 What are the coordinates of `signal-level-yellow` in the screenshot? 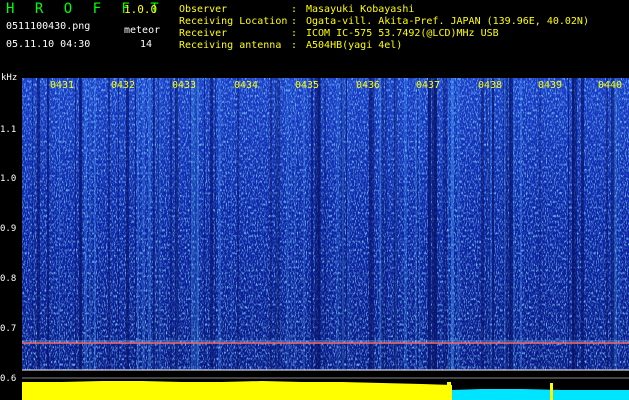 It's located at (237, 390).